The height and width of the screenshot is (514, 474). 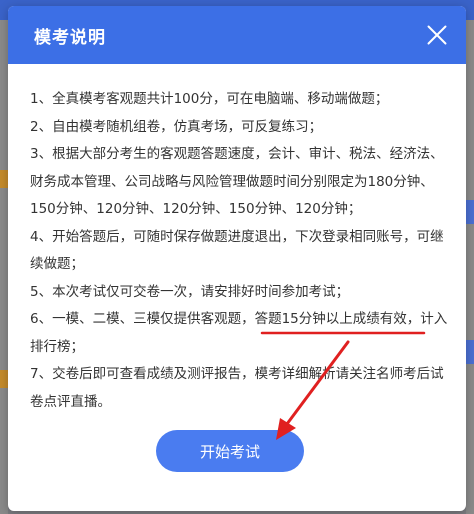 I want to click on start-exam-button: 开始考试, so click(x=230, y=451).